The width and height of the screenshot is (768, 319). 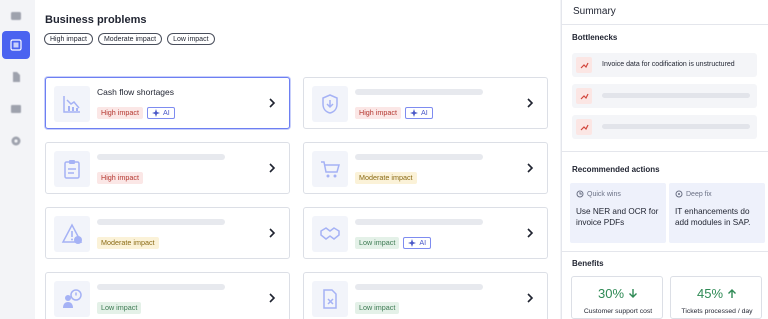 I want to click on card-title: Cash flow shortages, so click(x=136, y=92).